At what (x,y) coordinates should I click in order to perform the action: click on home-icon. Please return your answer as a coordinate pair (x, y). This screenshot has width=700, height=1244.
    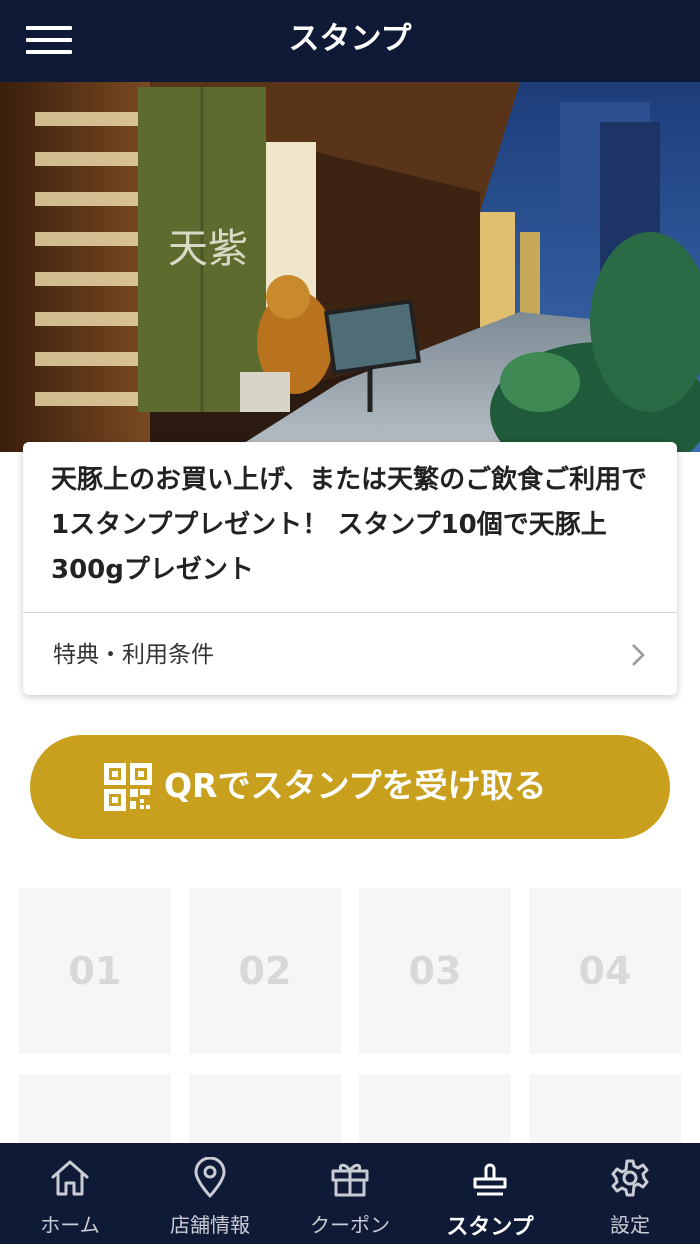
    Looking at the image, I should click on (70, 1178).